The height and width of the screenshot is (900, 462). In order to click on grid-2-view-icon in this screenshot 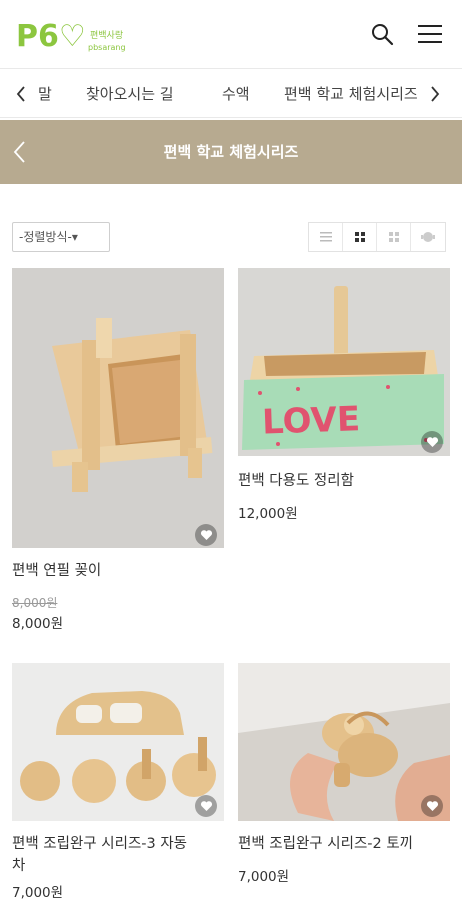, I will do `click(360, 237)`.